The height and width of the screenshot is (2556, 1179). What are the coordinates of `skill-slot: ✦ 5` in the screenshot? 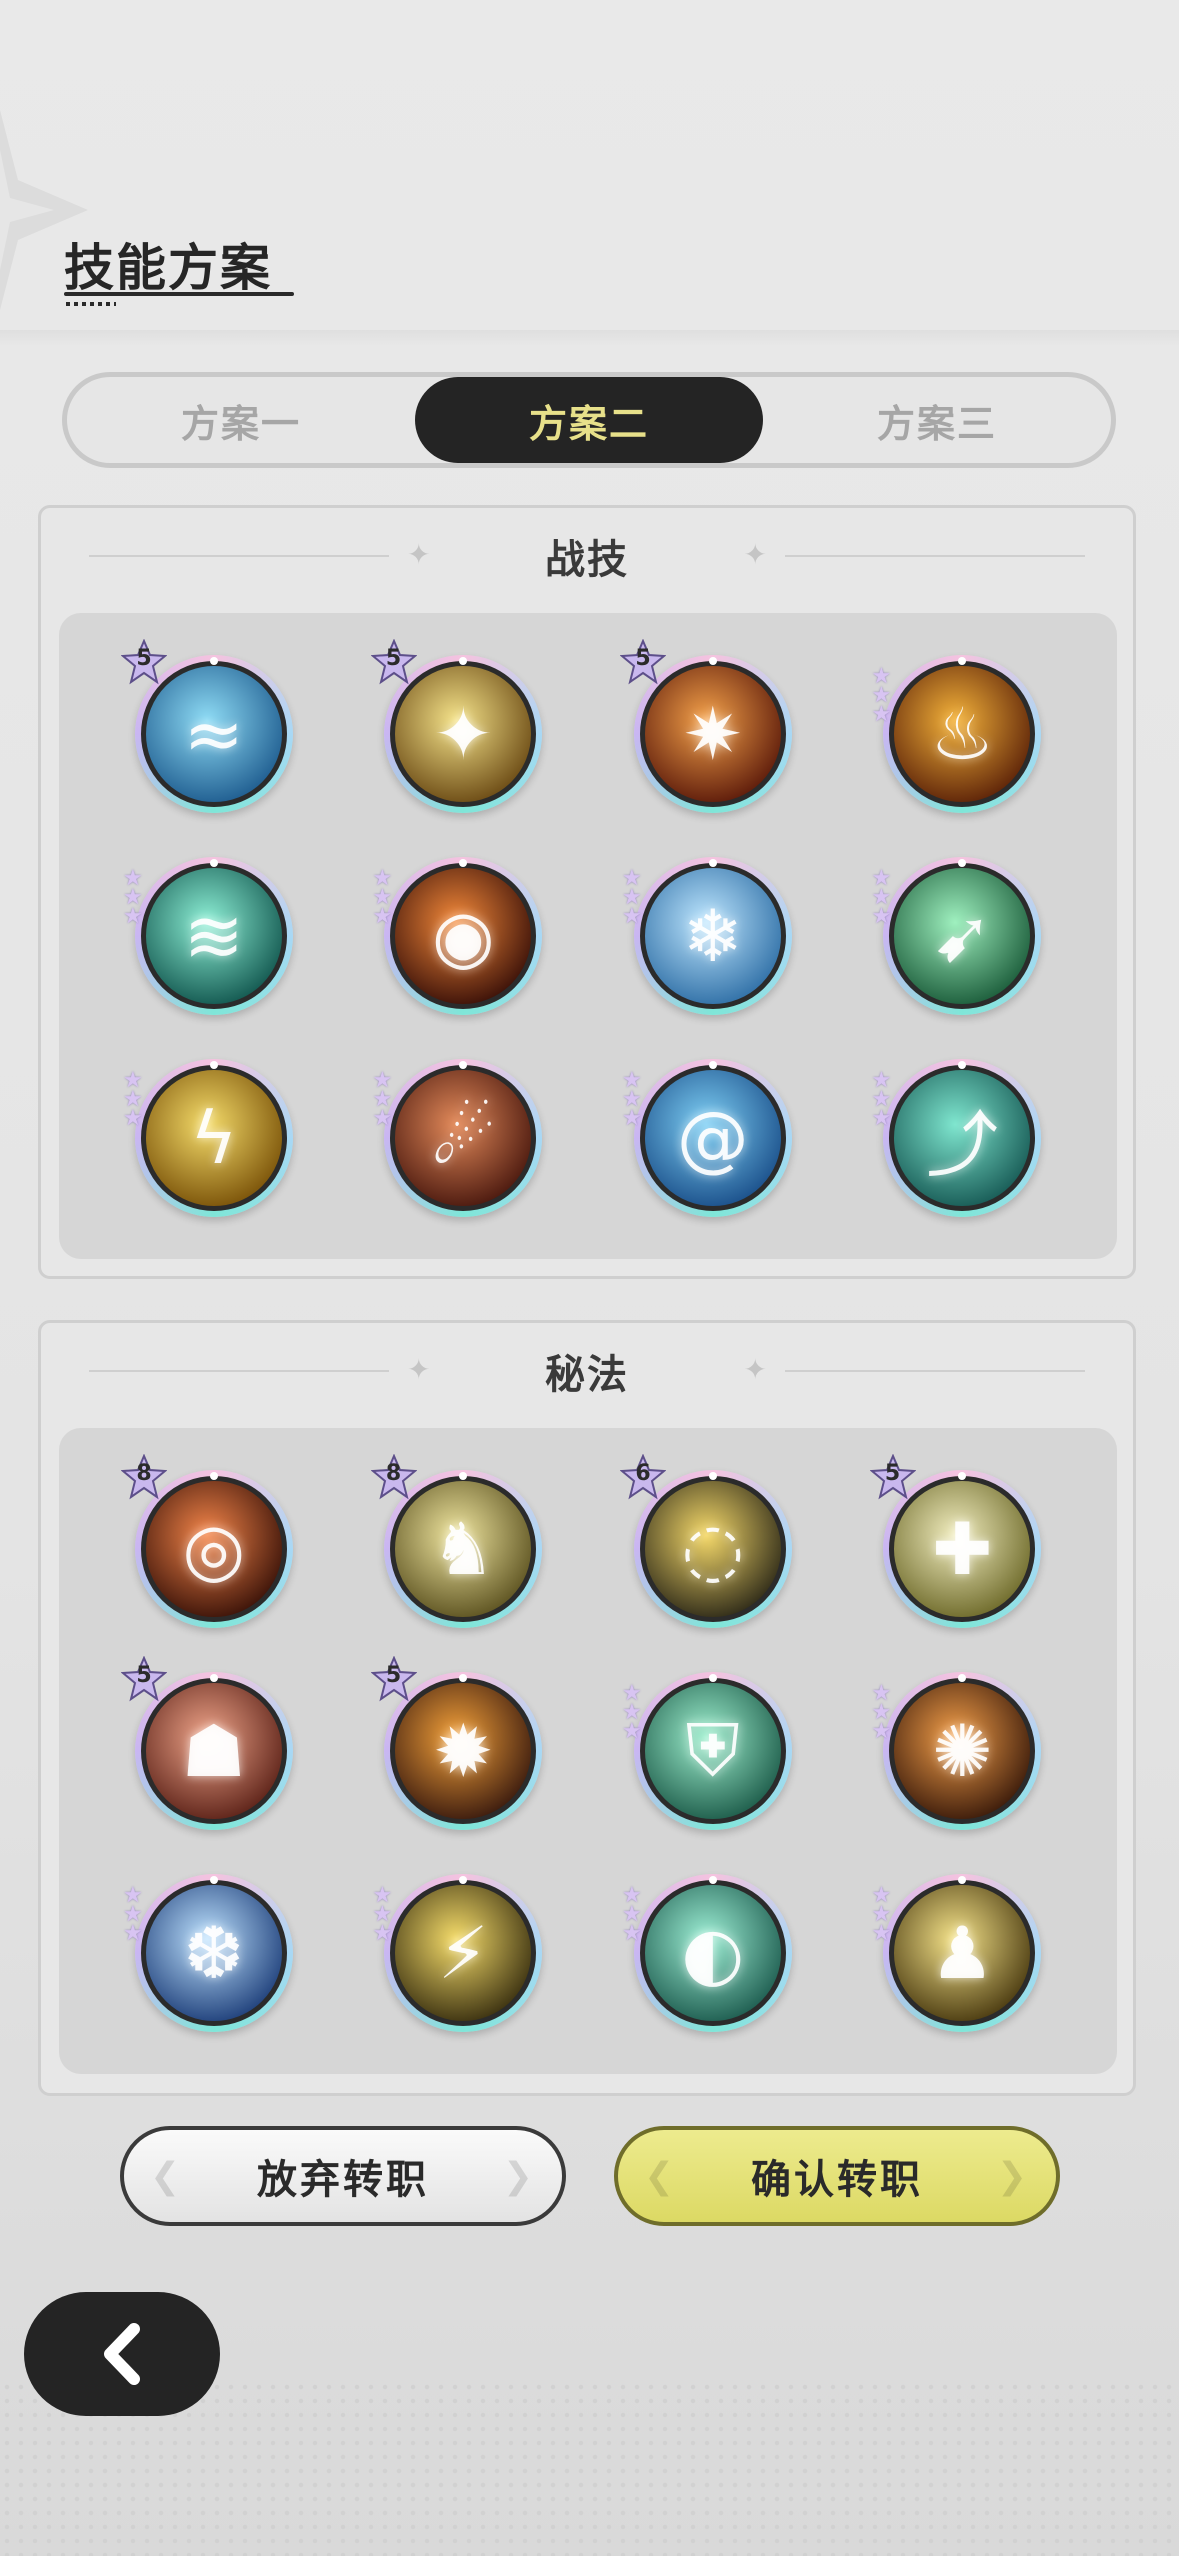 It's located at (464, 734).